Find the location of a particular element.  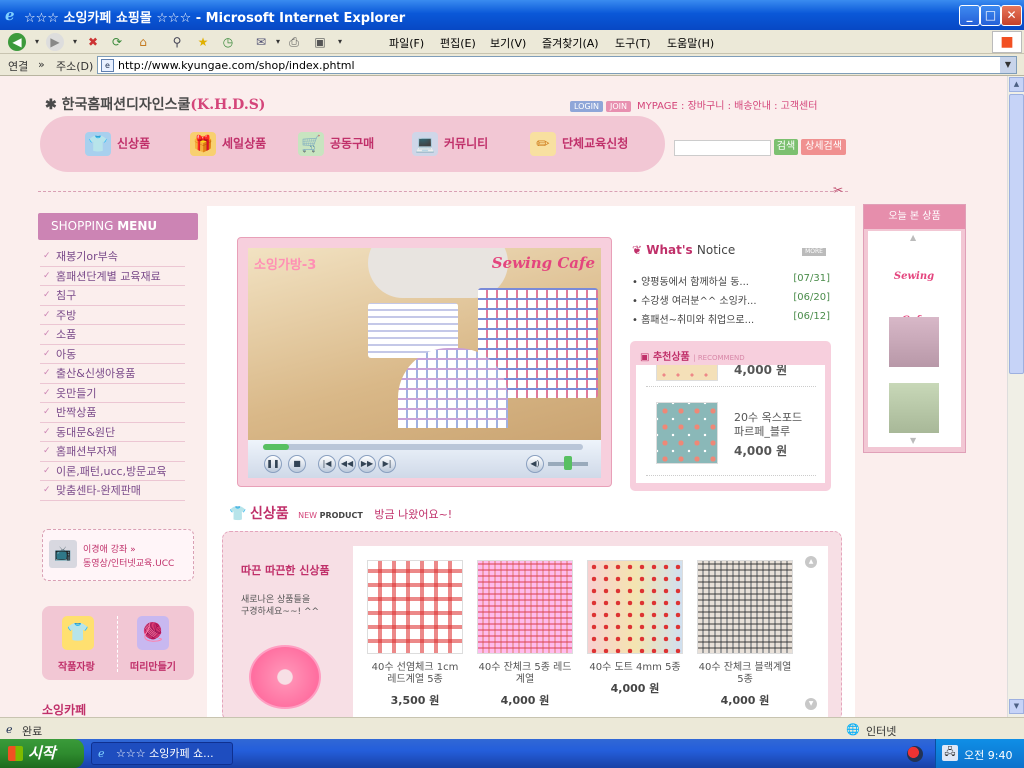

product-name: 40수 도트 4mm 5종 is located at coordinates (635, 668).